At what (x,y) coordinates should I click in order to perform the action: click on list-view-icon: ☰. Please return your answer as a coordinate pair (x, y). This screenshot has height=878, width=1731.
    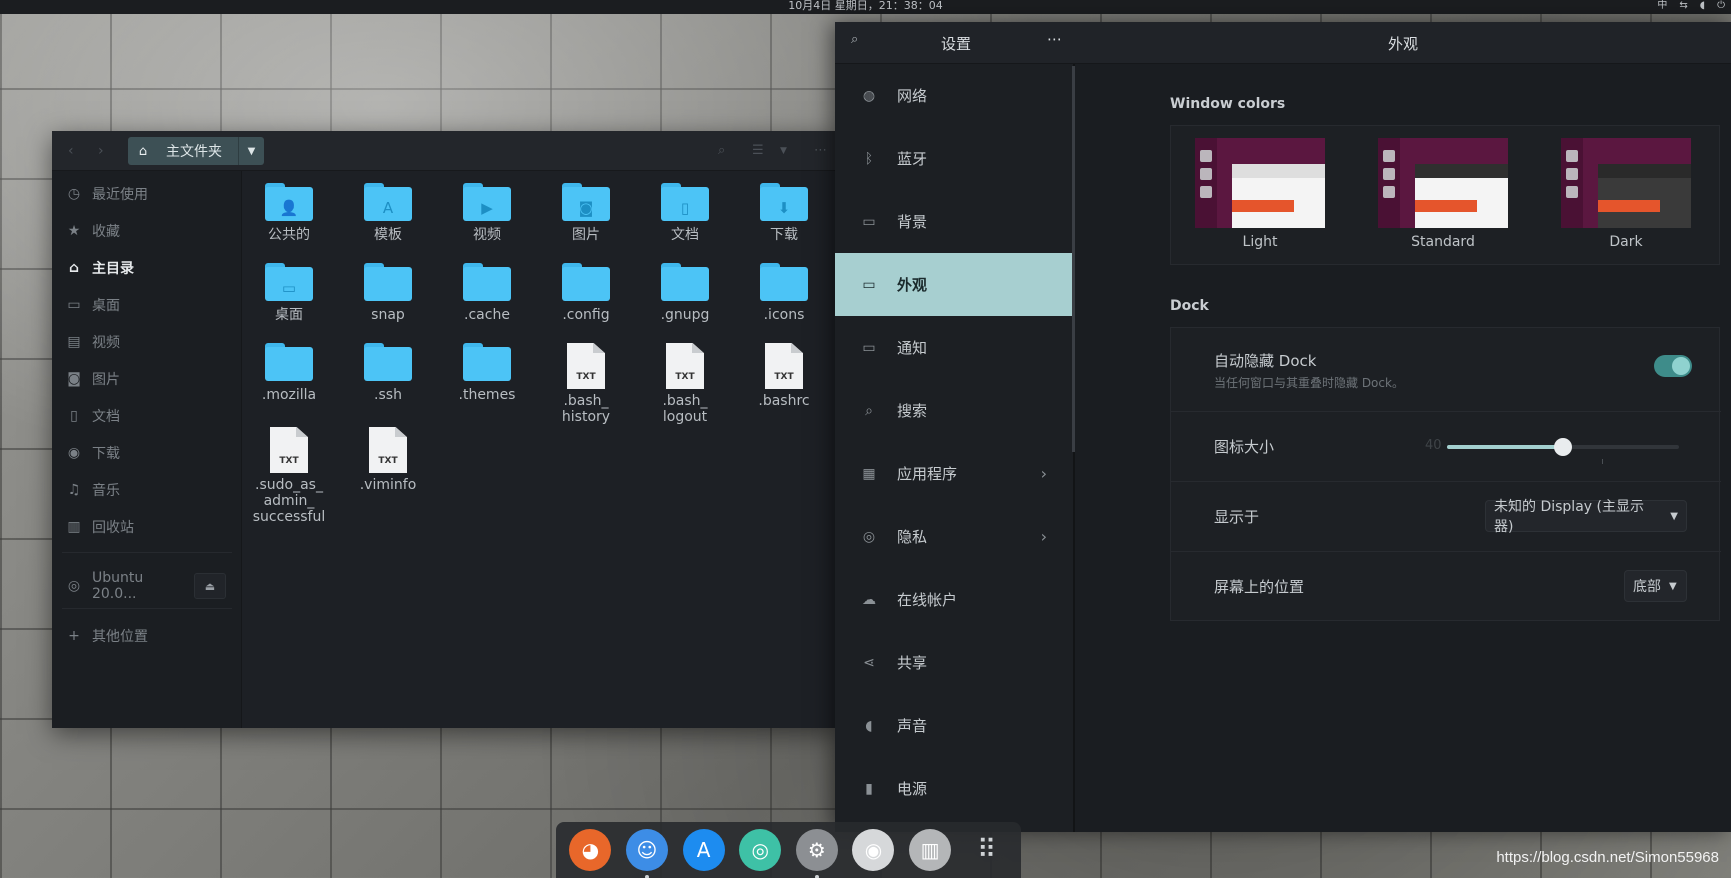
    Looking at the image, I should click on (758, 150).